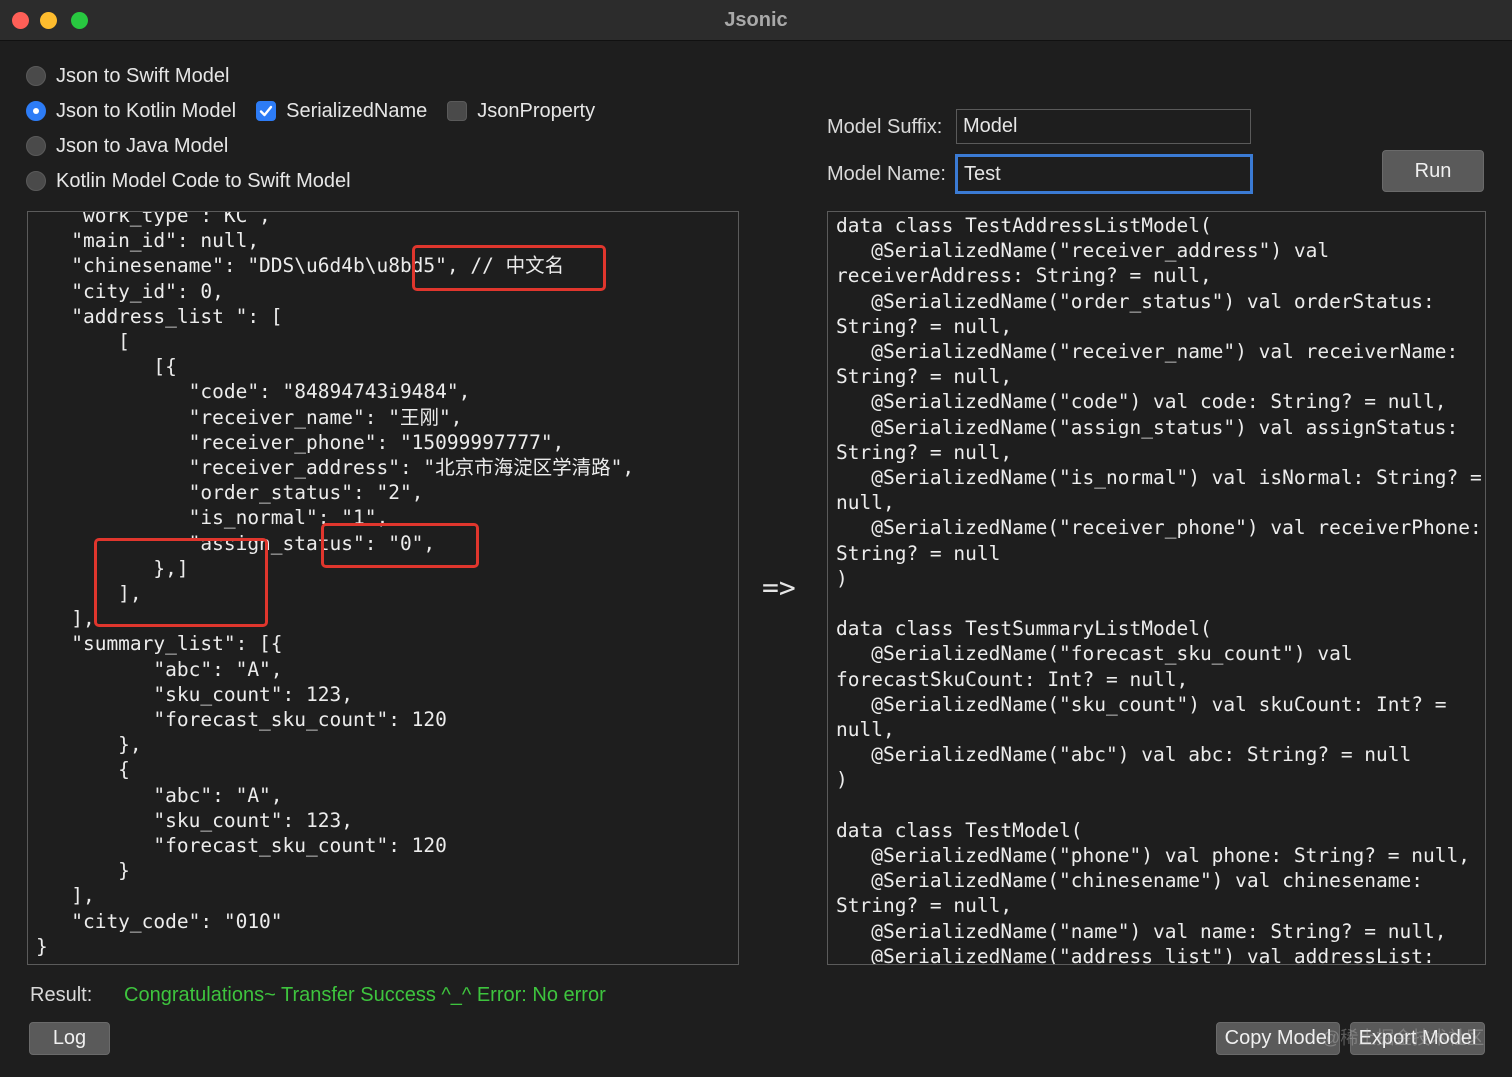  What do you see at coordinates (36, 111) in the screenshot?
I see `radio-kotlin` at bounding box center [36, 111].